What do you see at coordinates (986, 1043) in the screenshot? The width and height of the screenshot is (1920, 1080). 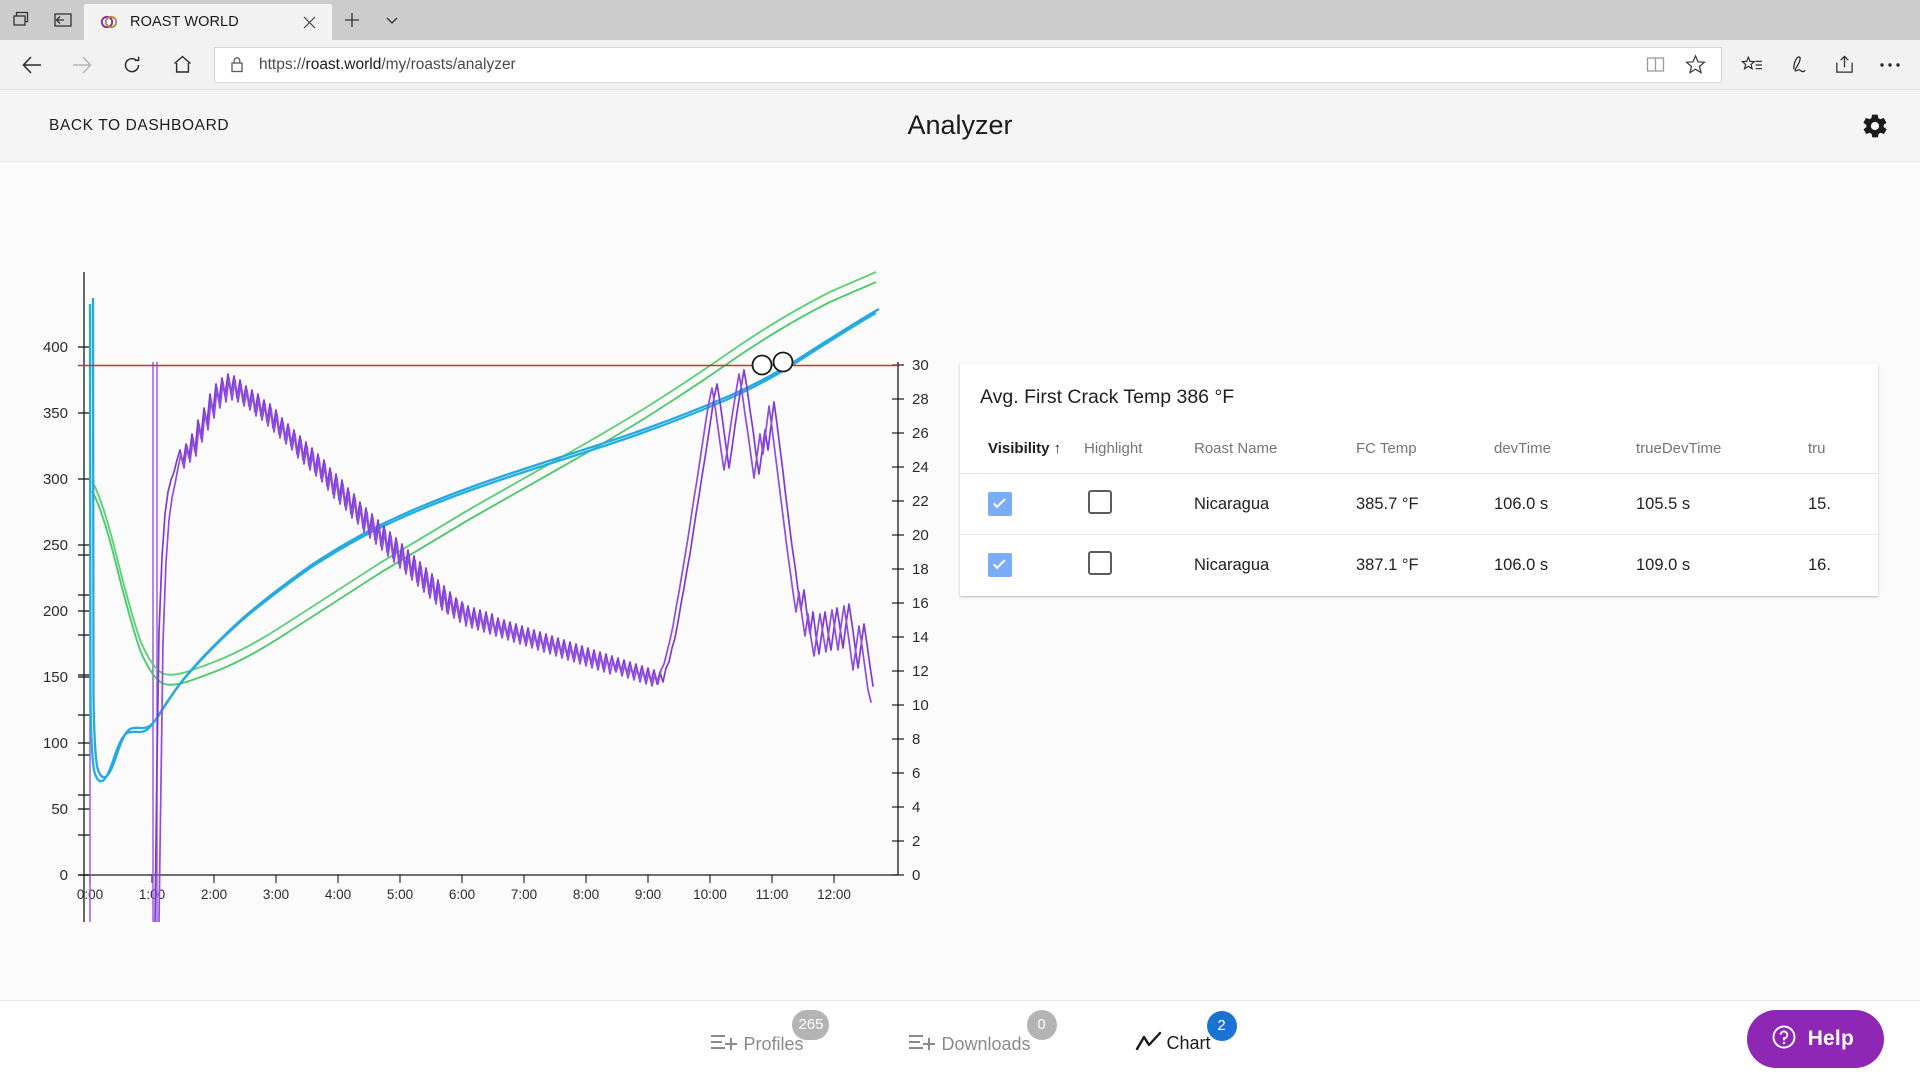 I see `nav-label-downloads: Downloads` at bounding box center [986, 1043].